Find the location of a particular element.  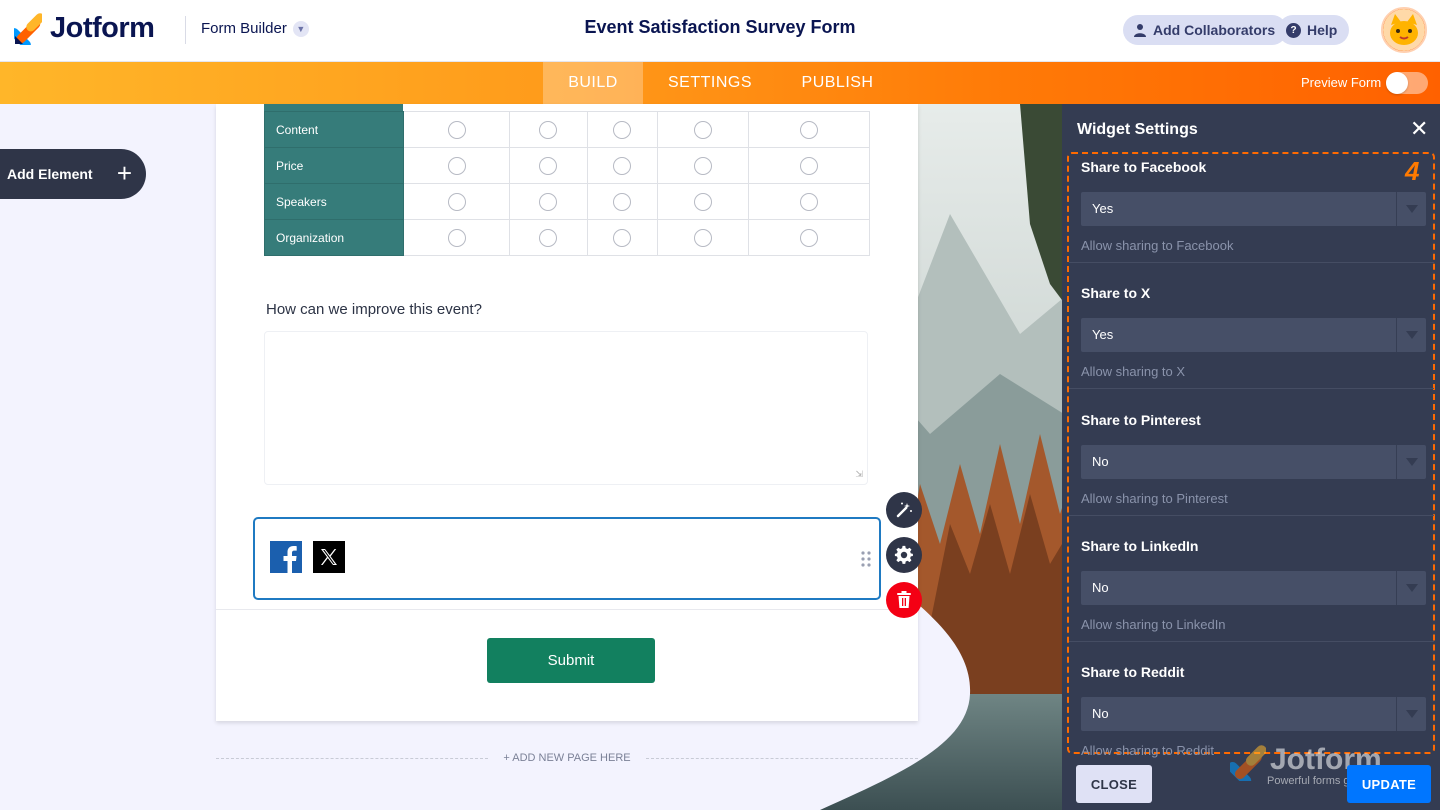

tab-publish-label: PUBLISH is located at coordinates (837, 82).